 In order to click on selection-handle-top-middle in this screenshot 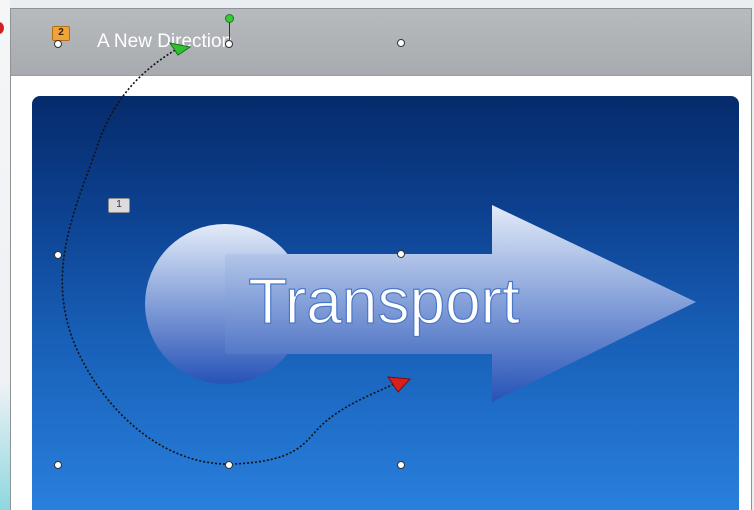, I will do `click(229, 44)`.